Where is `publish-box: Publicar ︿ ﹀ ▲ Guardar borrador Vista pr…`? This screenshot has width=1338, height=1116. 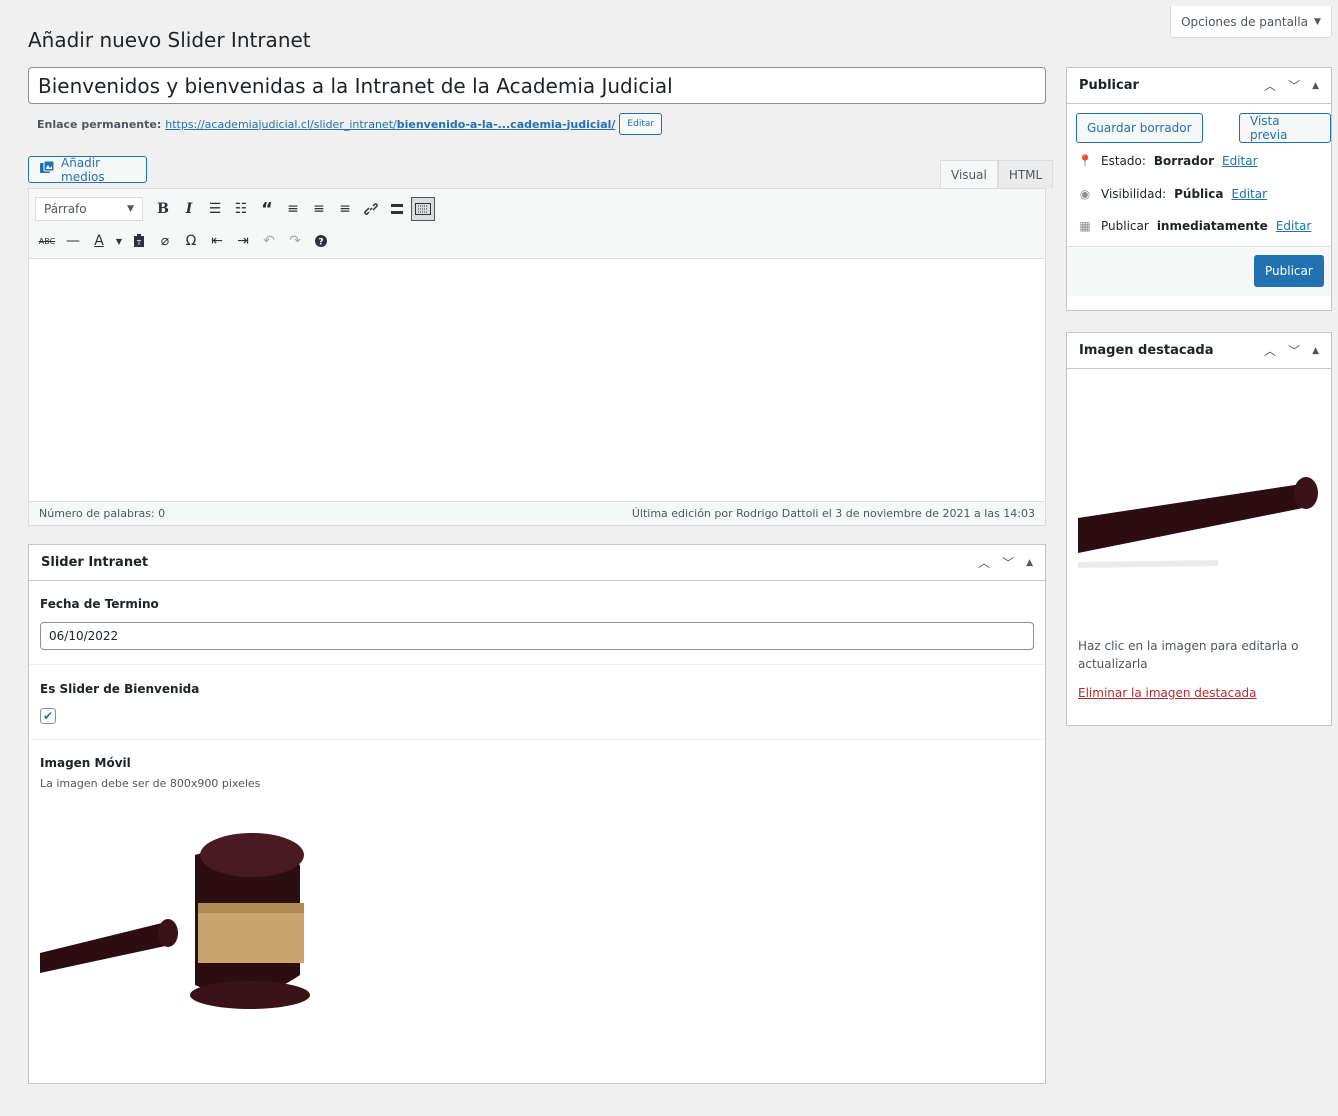
publish-box: Publicar ︿ ﹀ ▲ Guardar borrador Vista pr… is located at coordinates (1199, 189).